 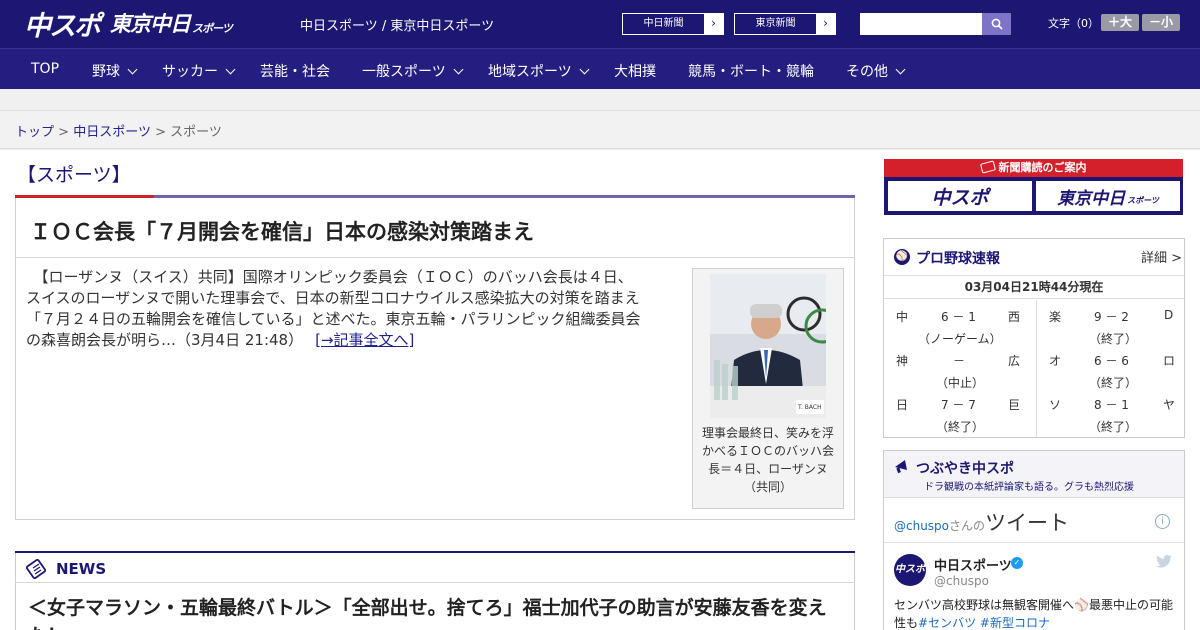 What do you see at coordinates (45, 69) in the screenshot?
I see `nav-item-top: TOP` at bounding box center [45, 69].